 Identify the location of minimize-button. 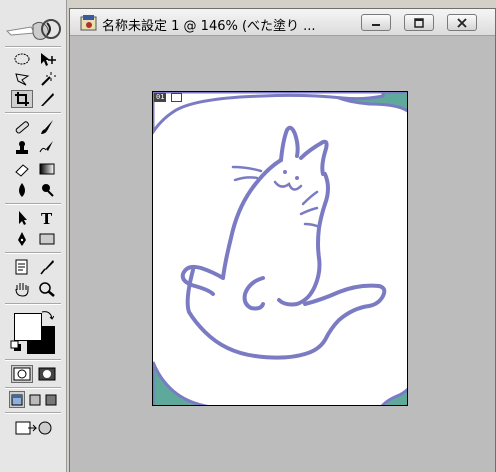
(376, 22).